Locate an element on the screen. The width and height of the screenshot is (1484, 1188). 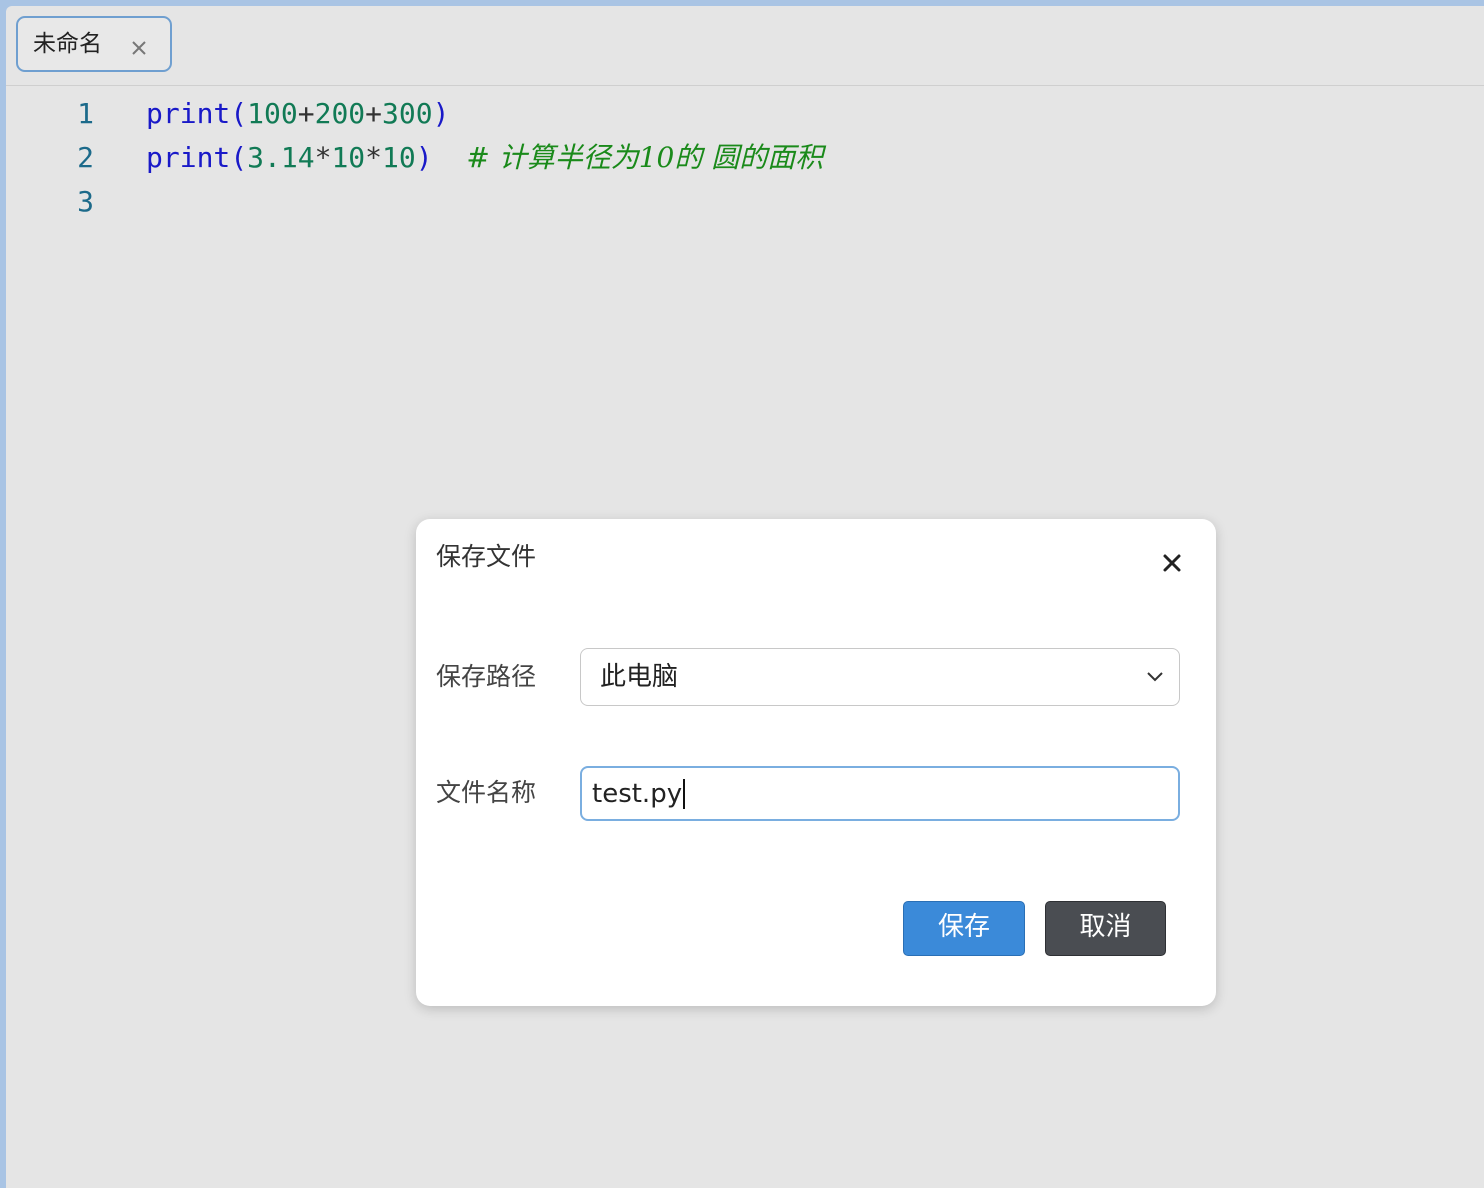
code-token-num: 200 is located at coordinates (340, 113).